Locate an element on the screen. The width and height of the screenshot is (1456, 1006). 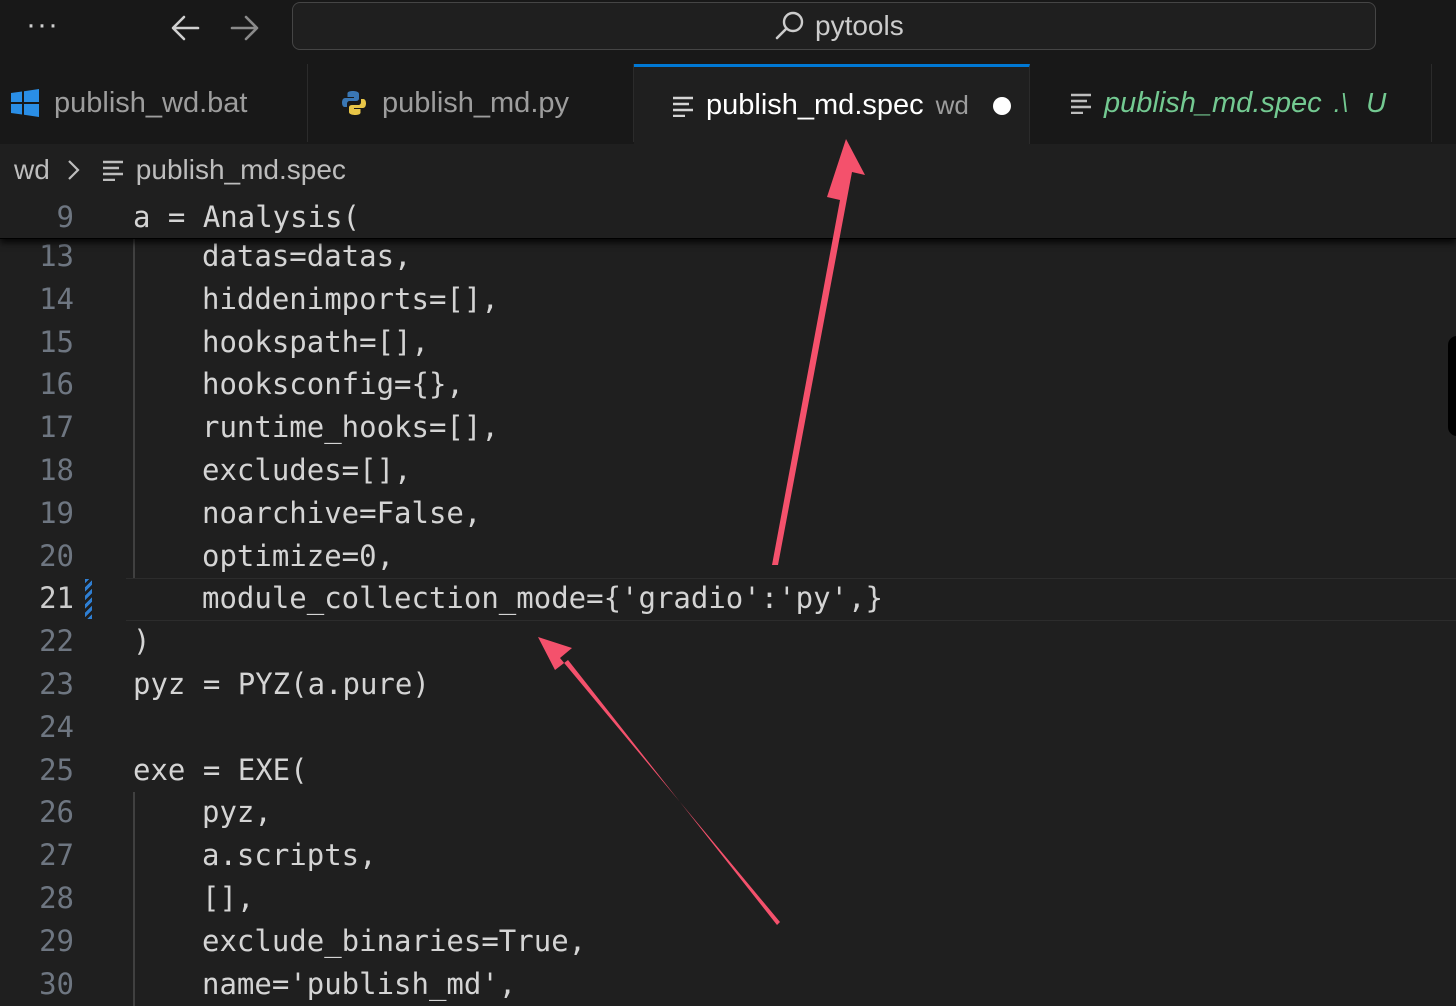
arrow-left-icon is located at coordinates (185, 28).